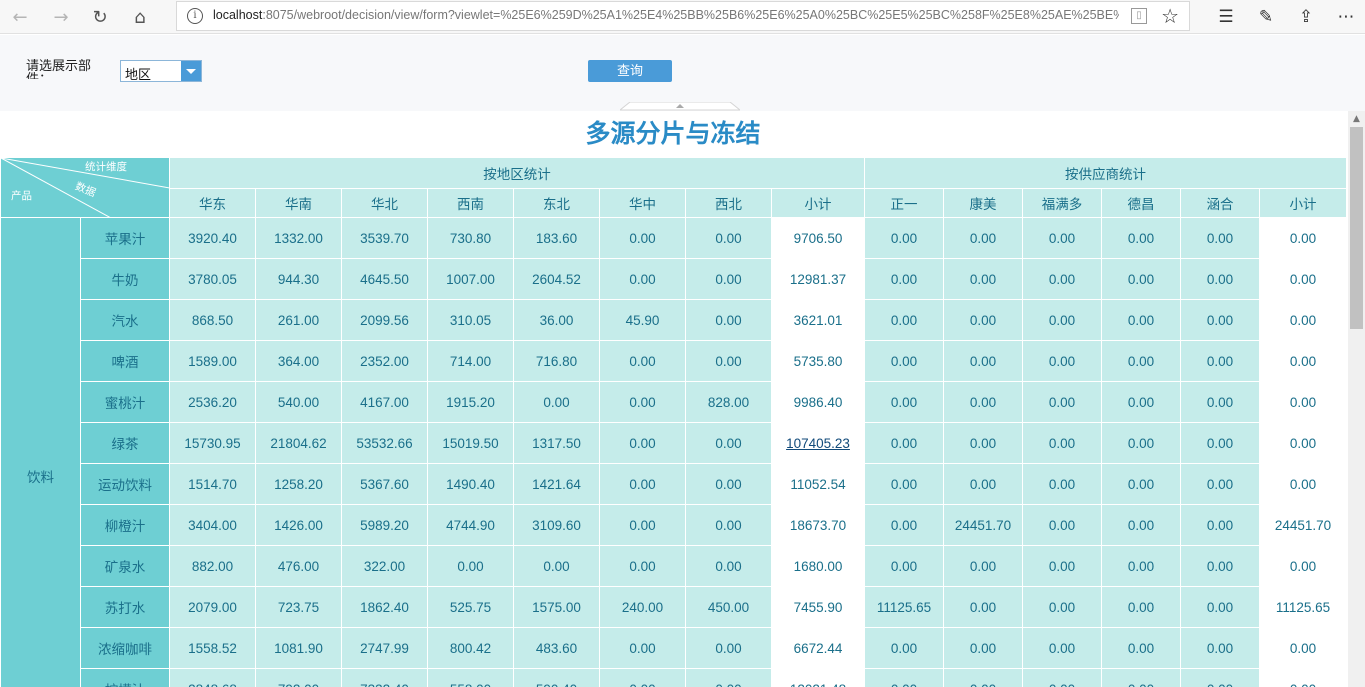 The image size is (1365, 687). Describe the element at coordinates (470, 443) in the screenshot. I see `region-value-cell: 15019.50` at that location.